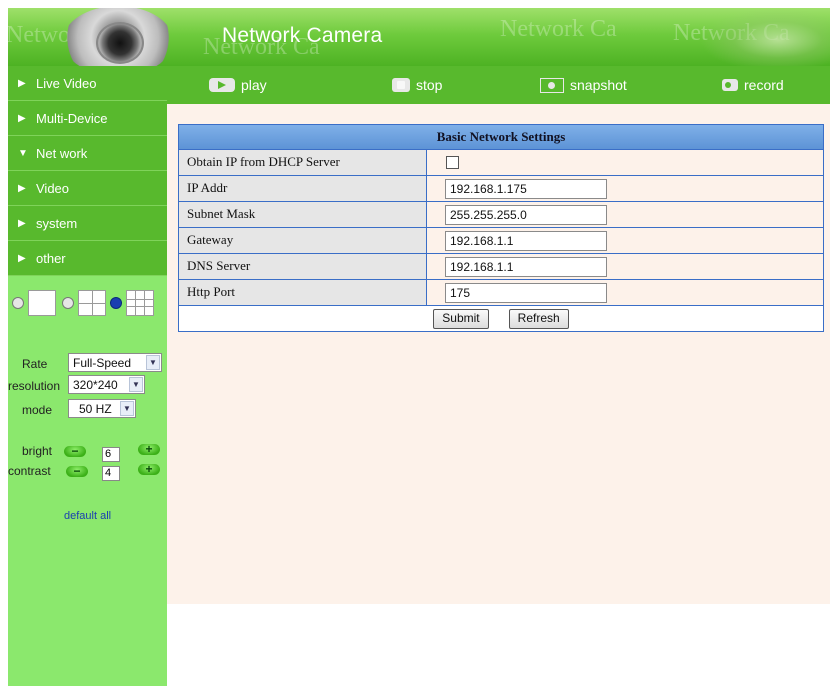 This screenshot has height=686, width=830. Describe the element at coordinates (57, 223) in the screenshot. I see `sidebar-item-label: system` at that location.